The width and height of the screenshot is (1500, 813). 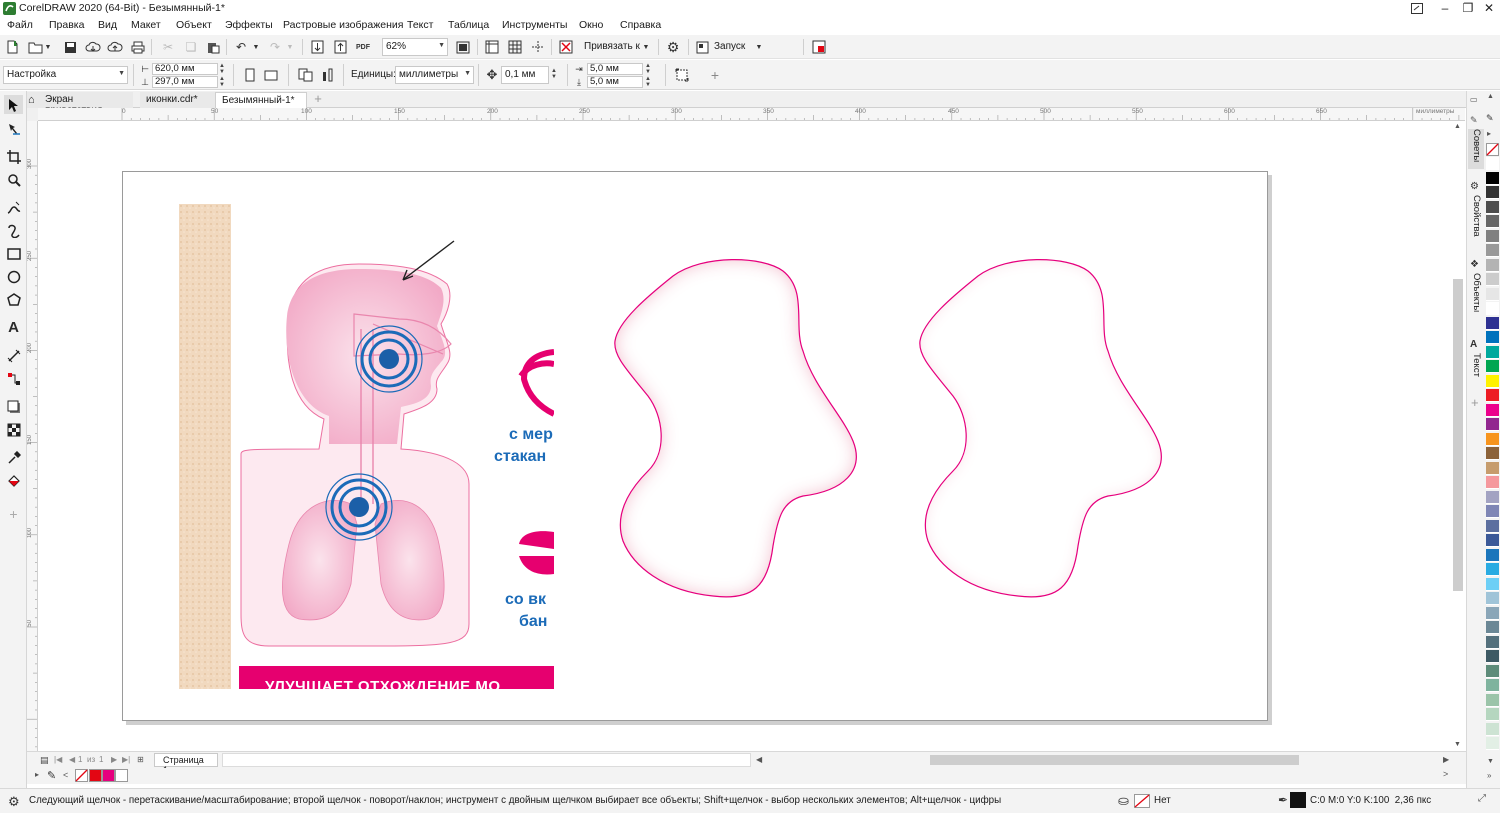 I want to click on docker-tab-tips: Советы, so click(x=1476, y=149).